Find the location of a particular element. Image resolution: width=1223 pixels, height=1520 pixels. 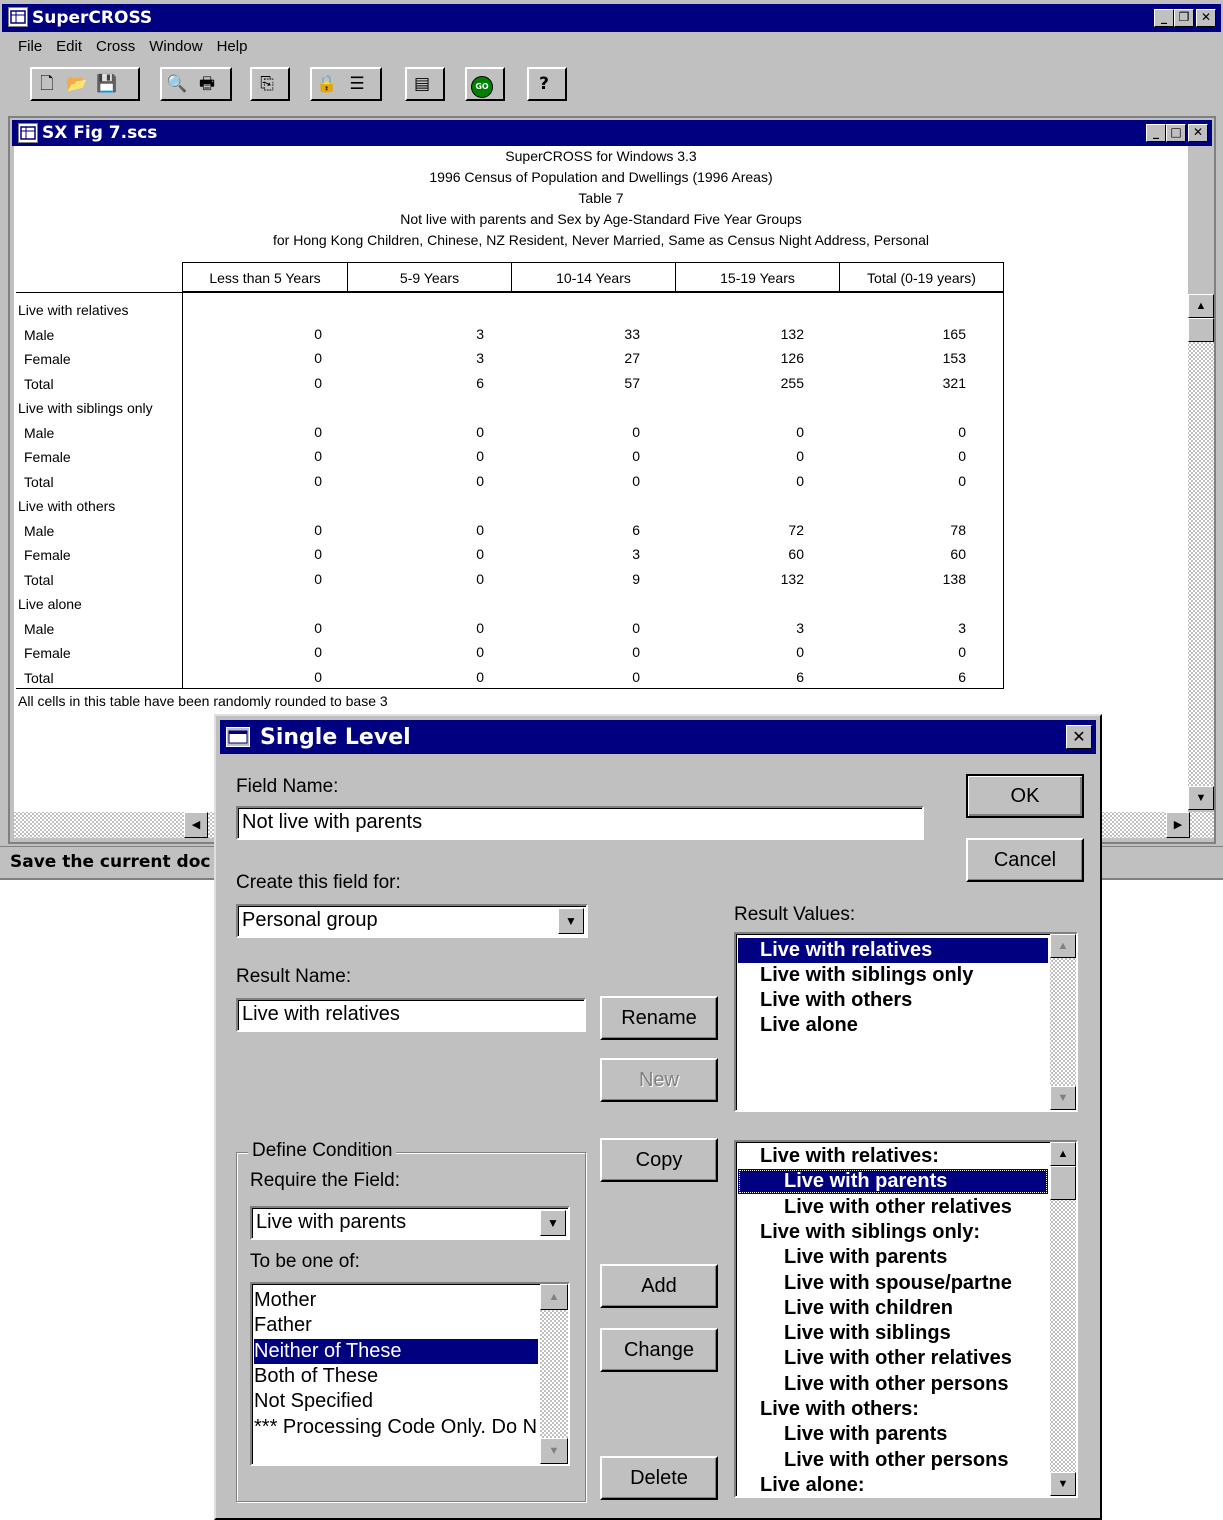

result-value-item: Live with others is located at coordinates (893, 1000).